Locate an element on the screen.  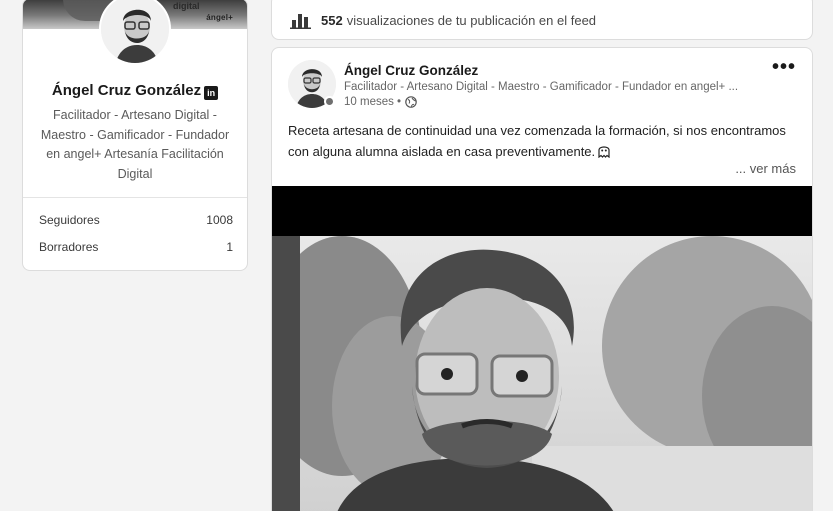
globe-icon is located at coordinates (411, 102).